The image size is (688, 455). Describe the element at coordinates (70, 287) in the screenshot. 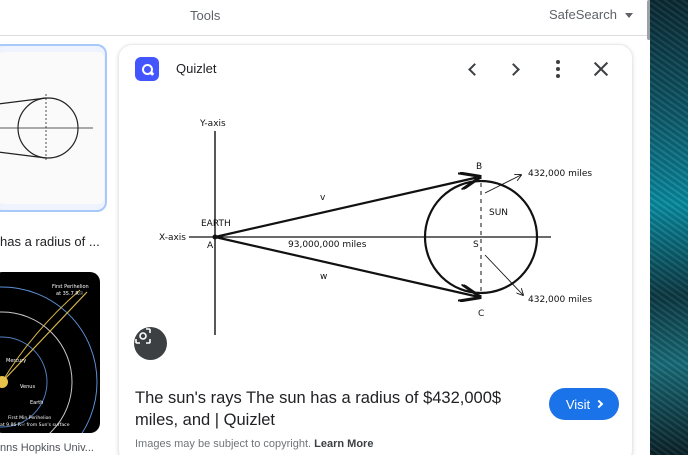

I see `first-perihelion-label: First Perihelion` at that location.